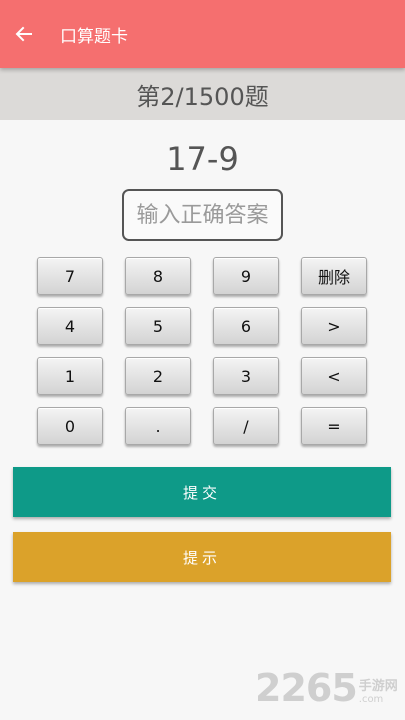  Describe the element at coordinates (334, 376) in the screenshot. I see `key-less-than: <` at that location.